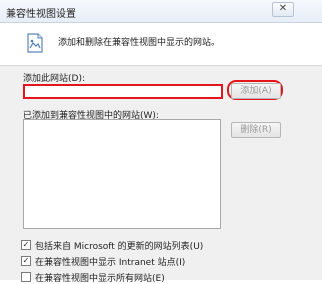  I want to click on document-icon, so click(35, 43).